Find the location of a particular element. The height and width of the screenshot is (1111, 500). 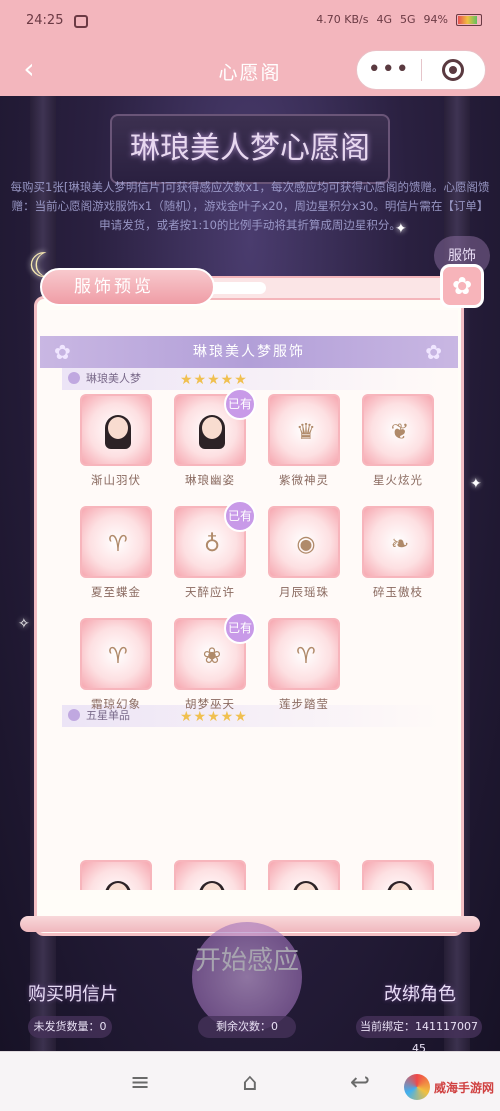

costume-item: ◉ 月辰瑶珠 is located at coordinates (304, 553).